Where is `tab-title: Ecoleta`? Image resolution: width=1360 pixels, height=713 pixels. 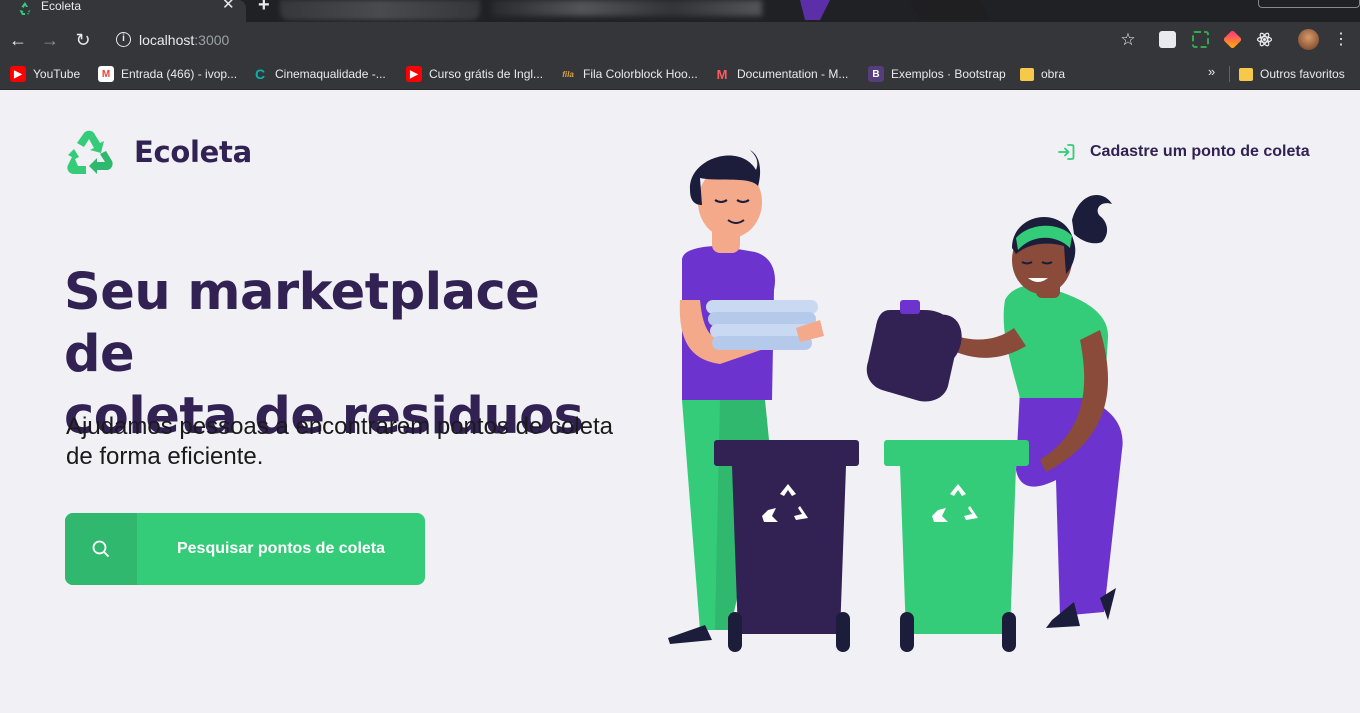 tab-title: Ecoleta is located at coordinates (61, 6).